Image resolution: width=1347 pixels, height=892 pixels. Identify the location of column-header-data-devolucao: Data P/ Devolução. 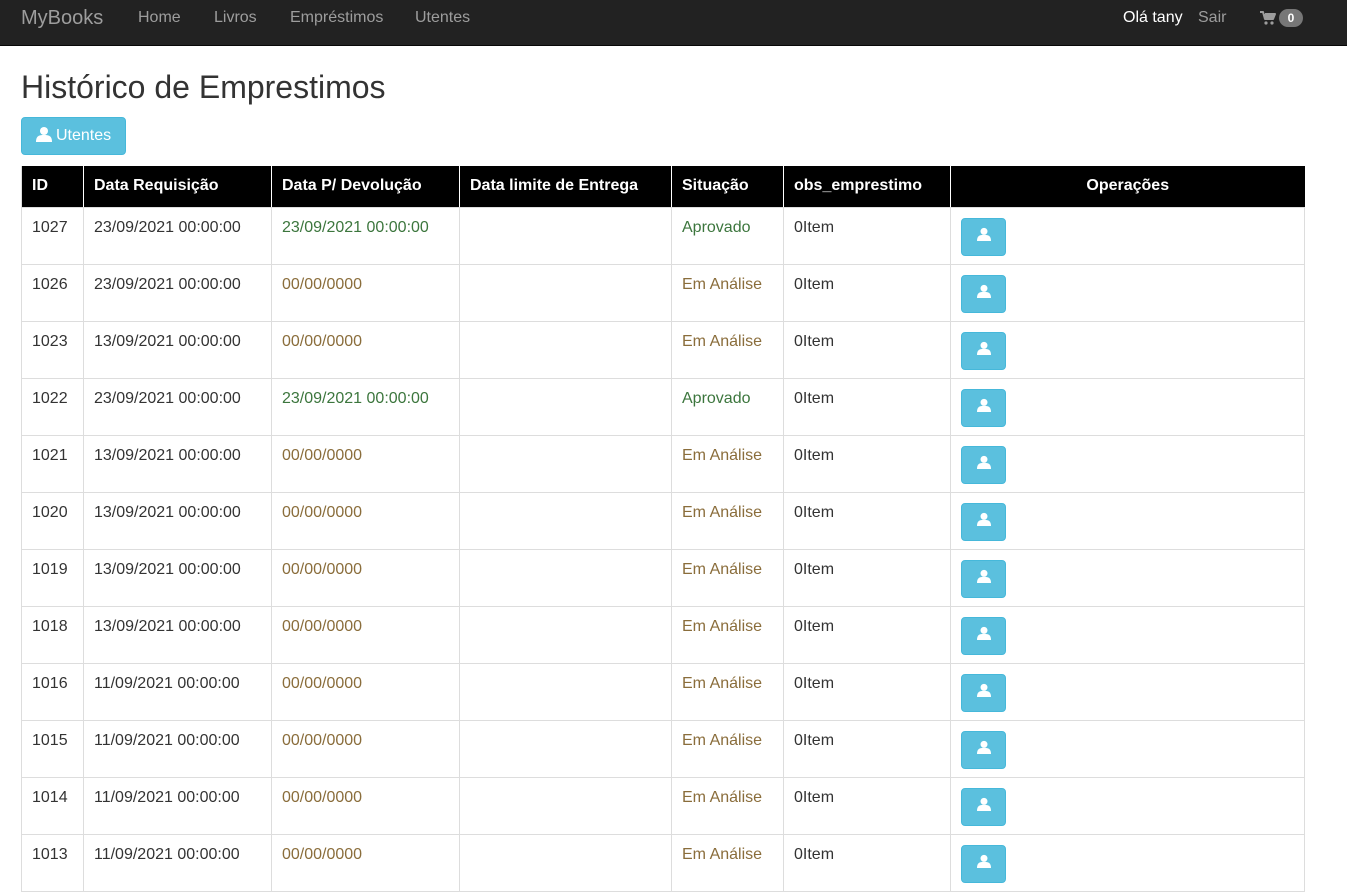
(365, 187).